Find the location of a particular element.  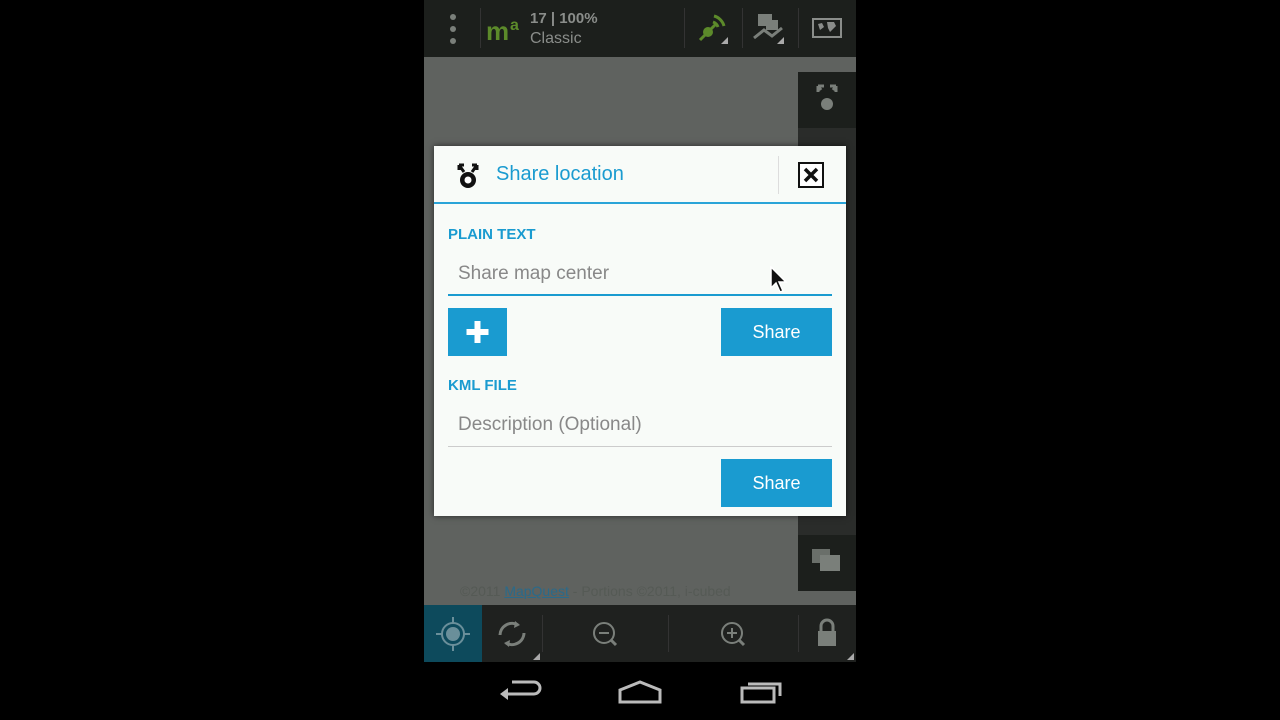

dialog-title: Share location is located at coordinates (560, 174).